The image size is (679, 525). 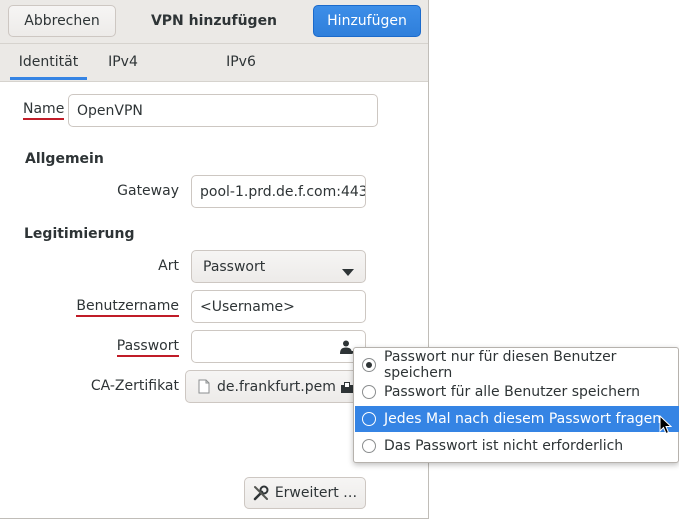 I want to click on username-label: Benutzername, so click(x=109, y=307).